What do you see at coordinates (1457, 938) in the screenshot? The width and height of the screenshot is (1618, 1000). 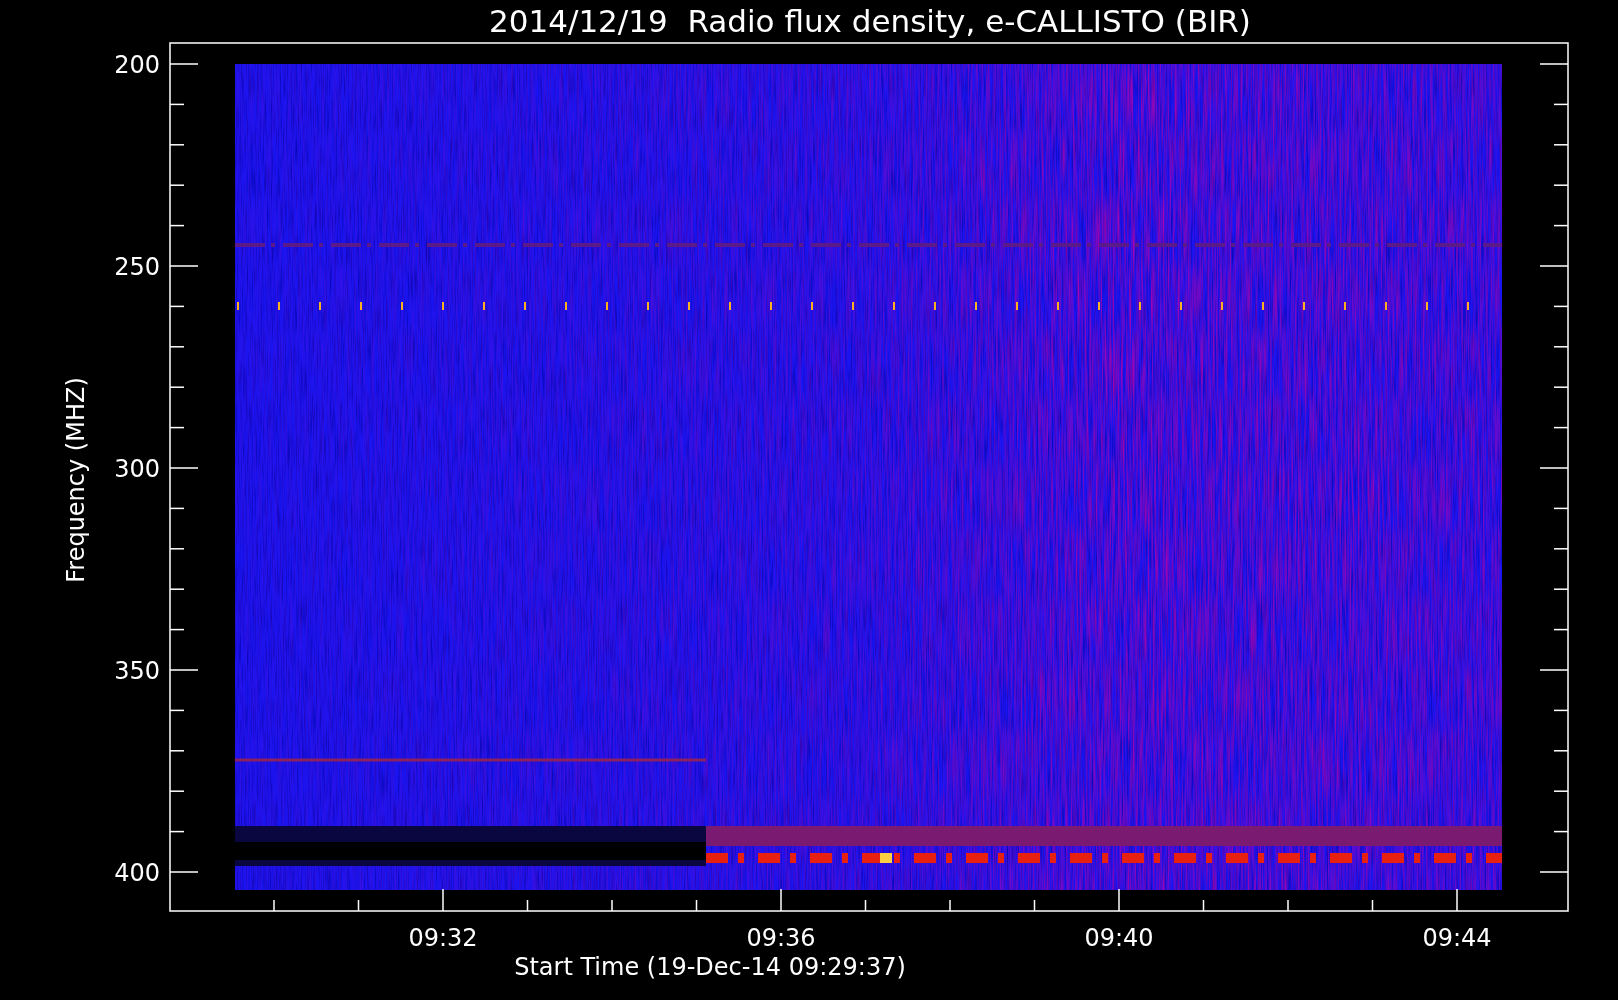 I see `axis-tick-label: 09:44` at bounding box center [1457, 938].